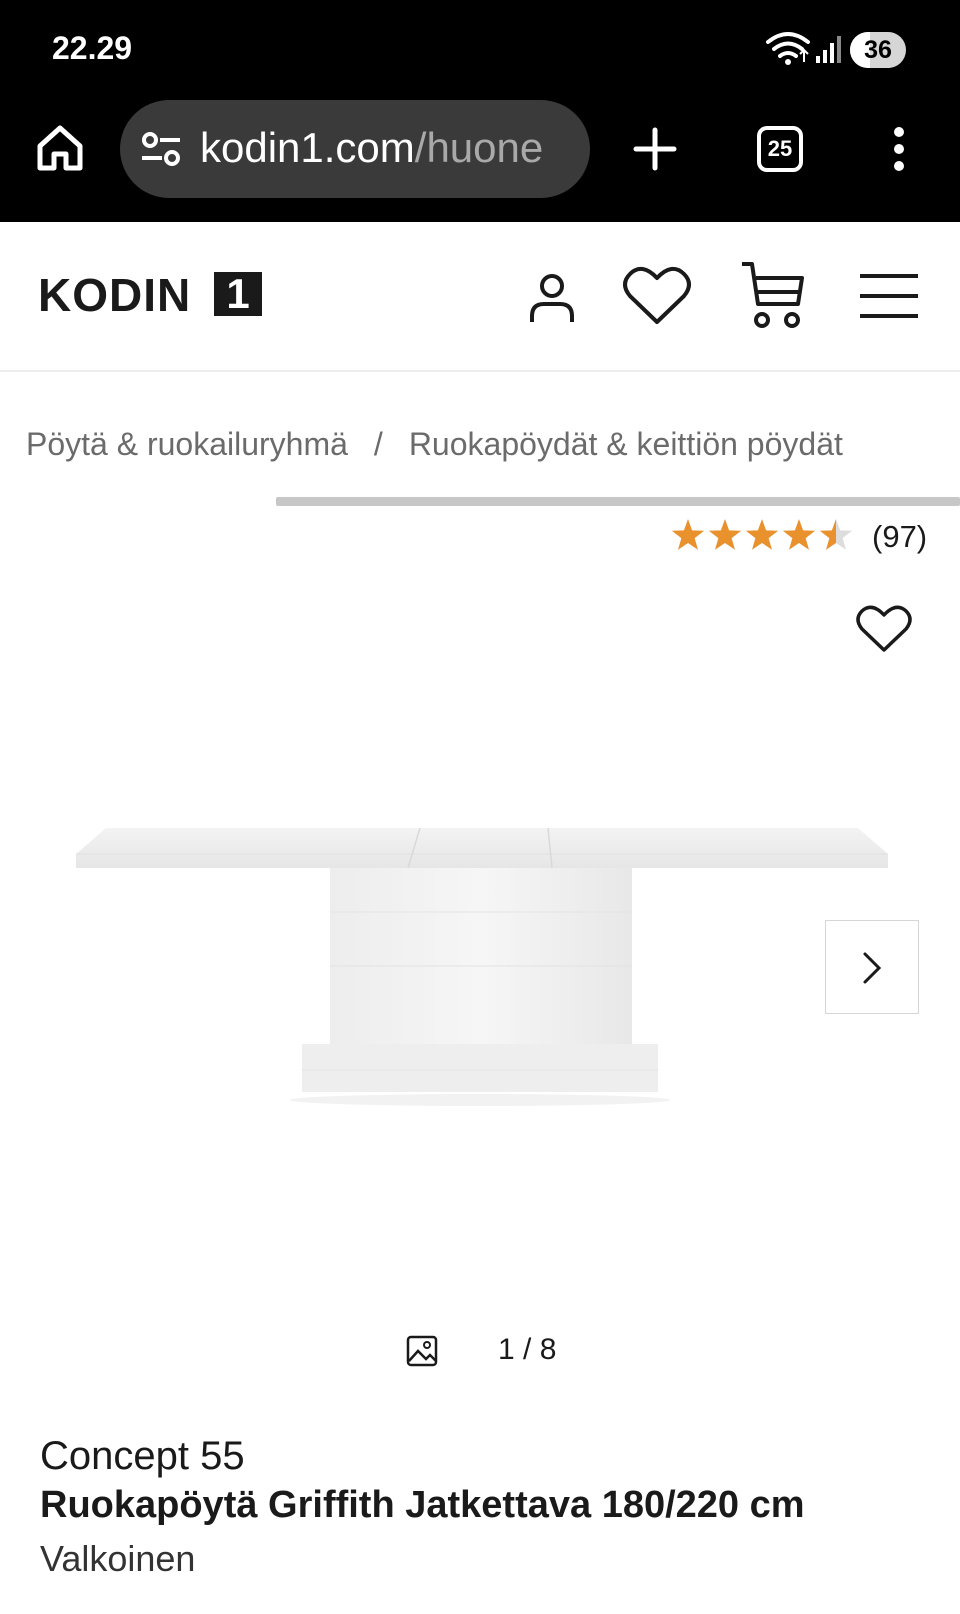  What do you see at coordinates (92, 48) in the screenshot?
I see `status-time: 22.29` at bounding box center [92, 48].